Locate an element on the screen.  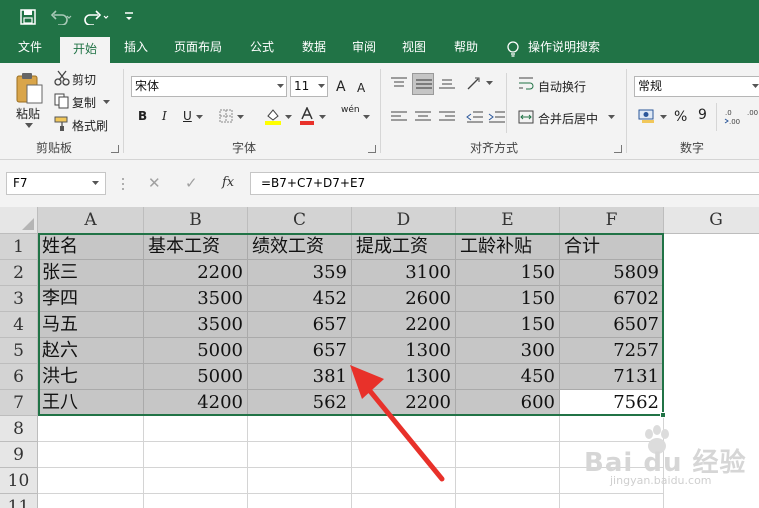
cell-e9 is located at coordinates (508, 455).